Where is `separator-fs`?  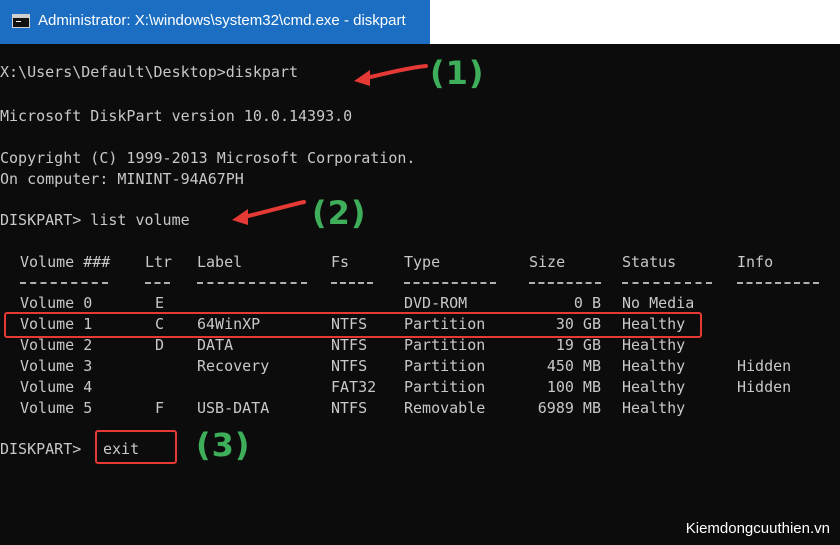 separator-fs is located at coordinates (352, 283).